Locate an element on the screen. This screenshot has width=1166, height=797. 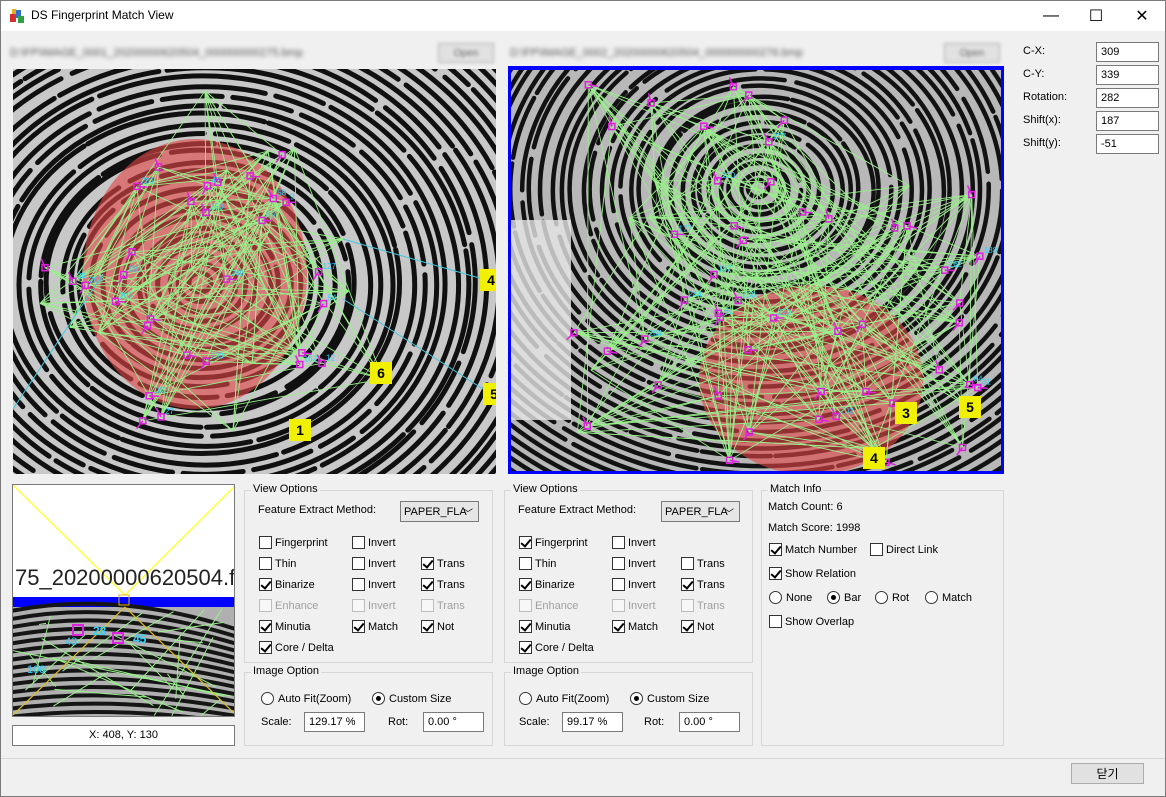
relation-bar-label: Bar is located at coordinates (853, 597).